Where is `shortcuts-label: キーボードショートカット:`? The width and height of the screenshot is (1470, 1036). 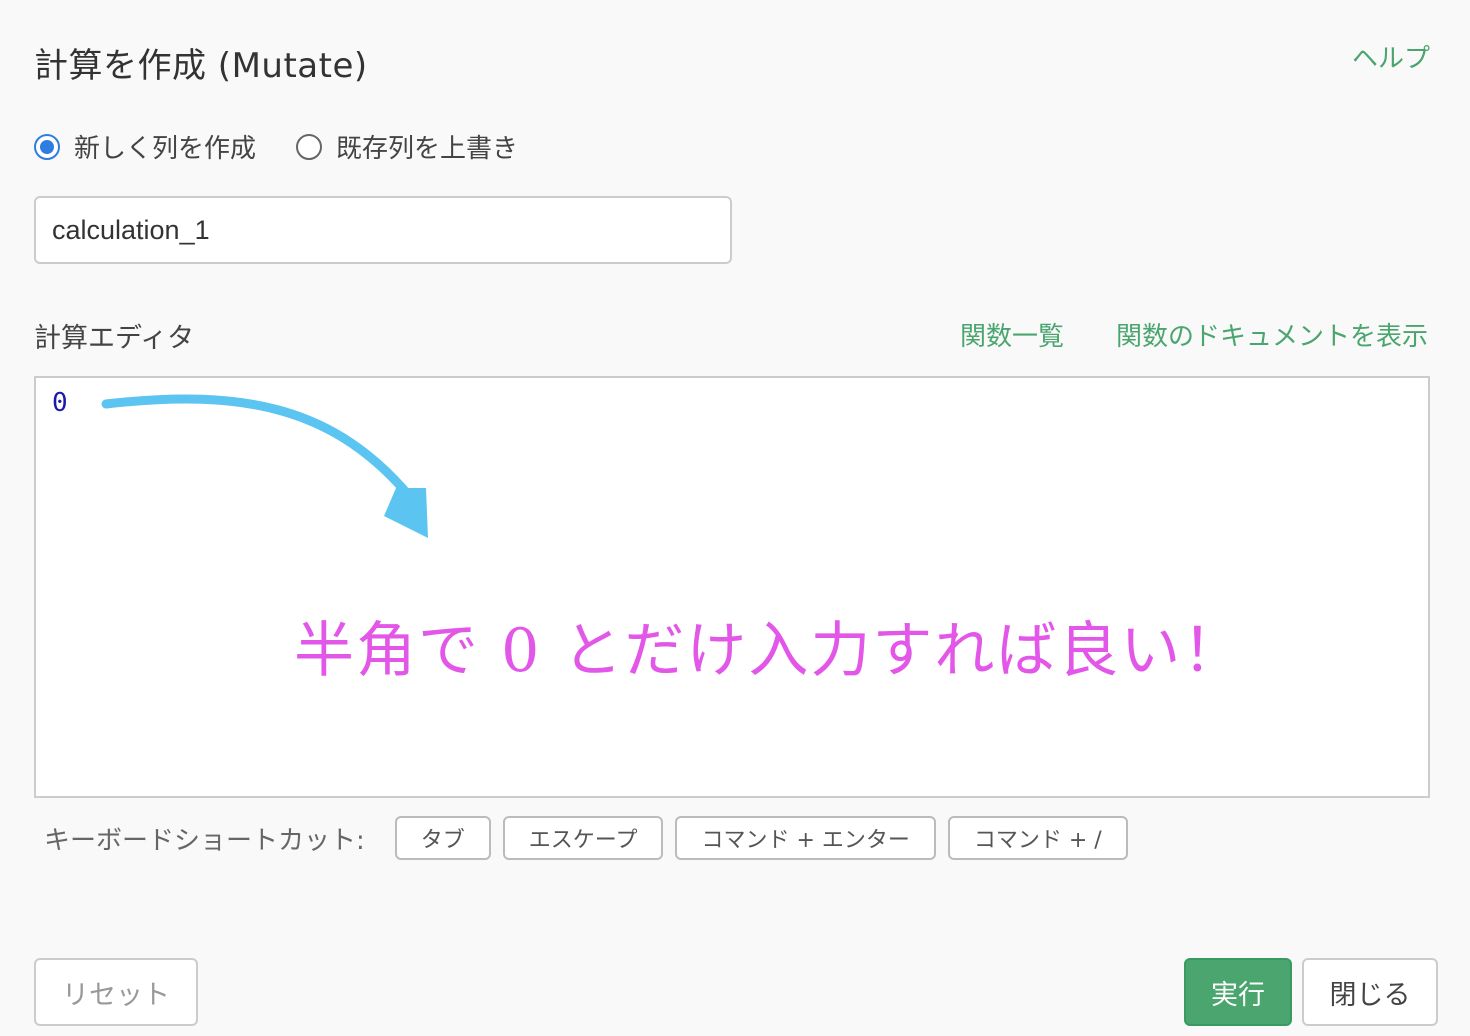
shortcuts-label: キーボードショートカット: is located at coordinates (204, 840).